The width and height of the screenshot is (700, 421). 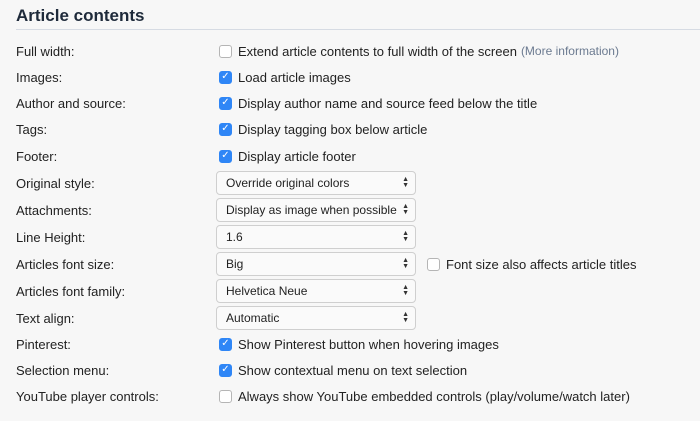 I want to click on checkbox-label: Display tagging box below article, so click(x=332, y=129).